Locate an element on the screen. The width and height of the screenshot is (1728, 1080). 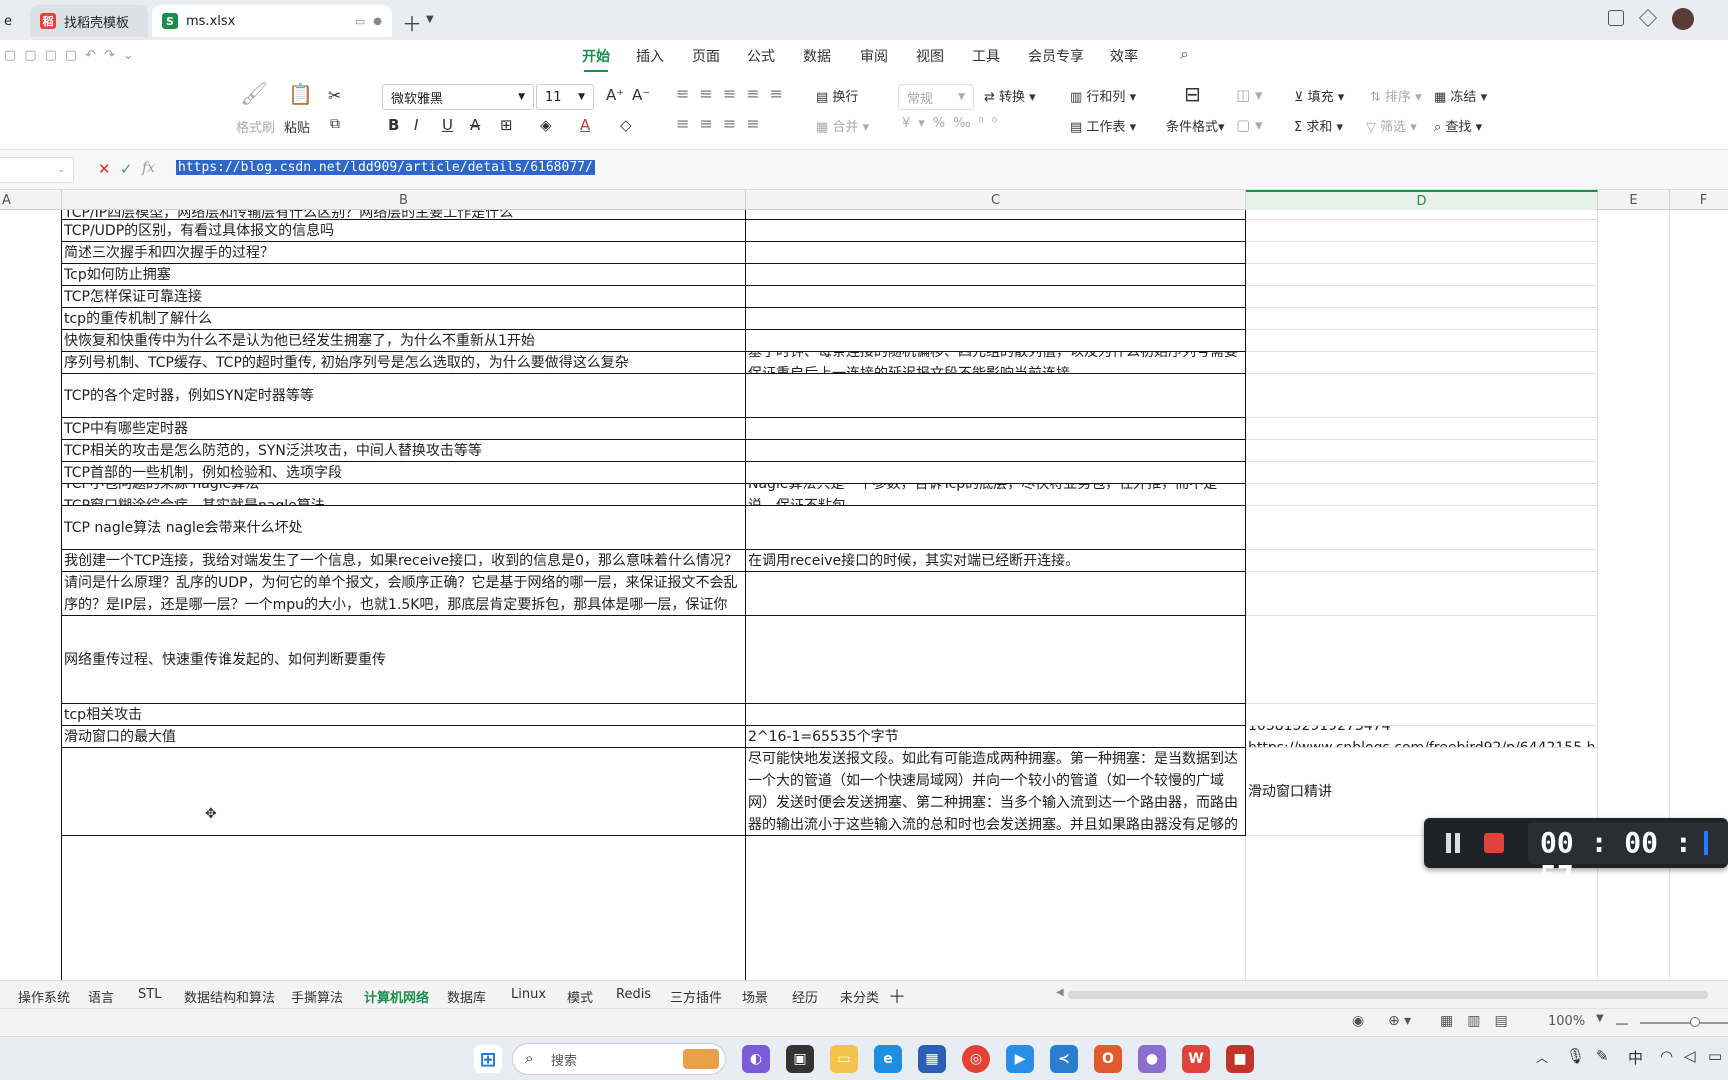
menu-view: 视图 is located at coordinates (930, 56).